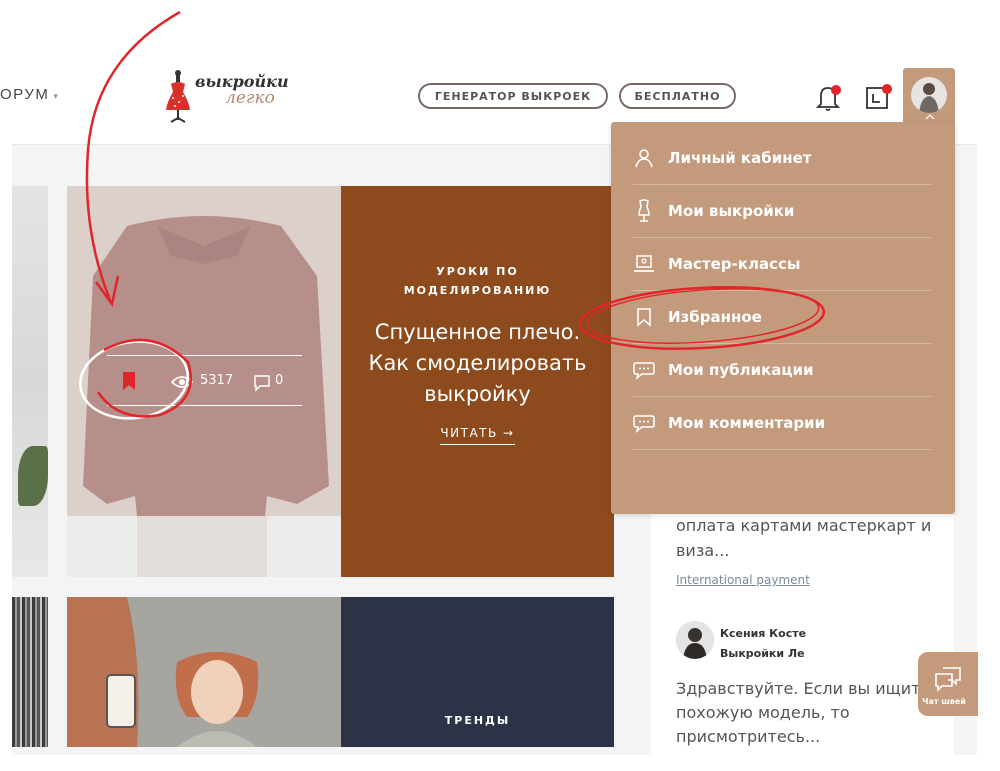 Image resolution: width=1000 pixels, height=771 pixels. I want to click on mannequin-icon, so click(644, 210).